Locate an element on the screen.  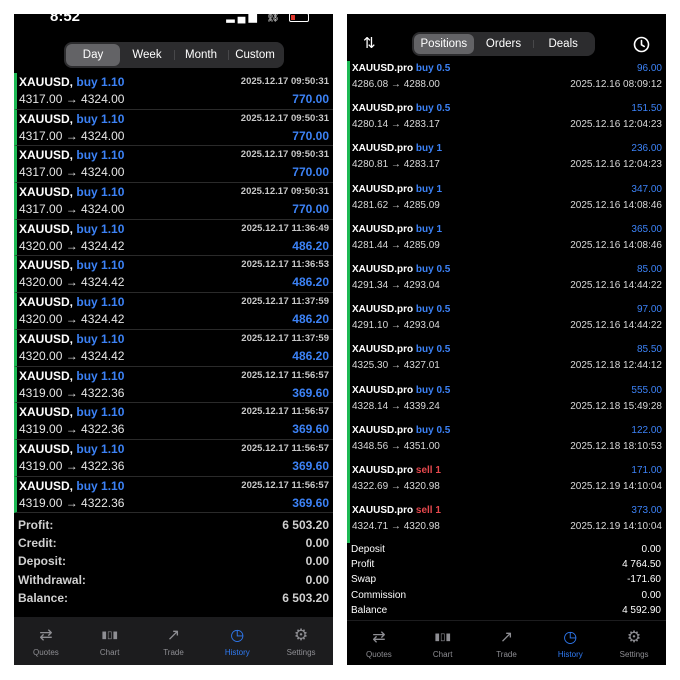
summary-label: Commission is located at coordinates (379, 595).